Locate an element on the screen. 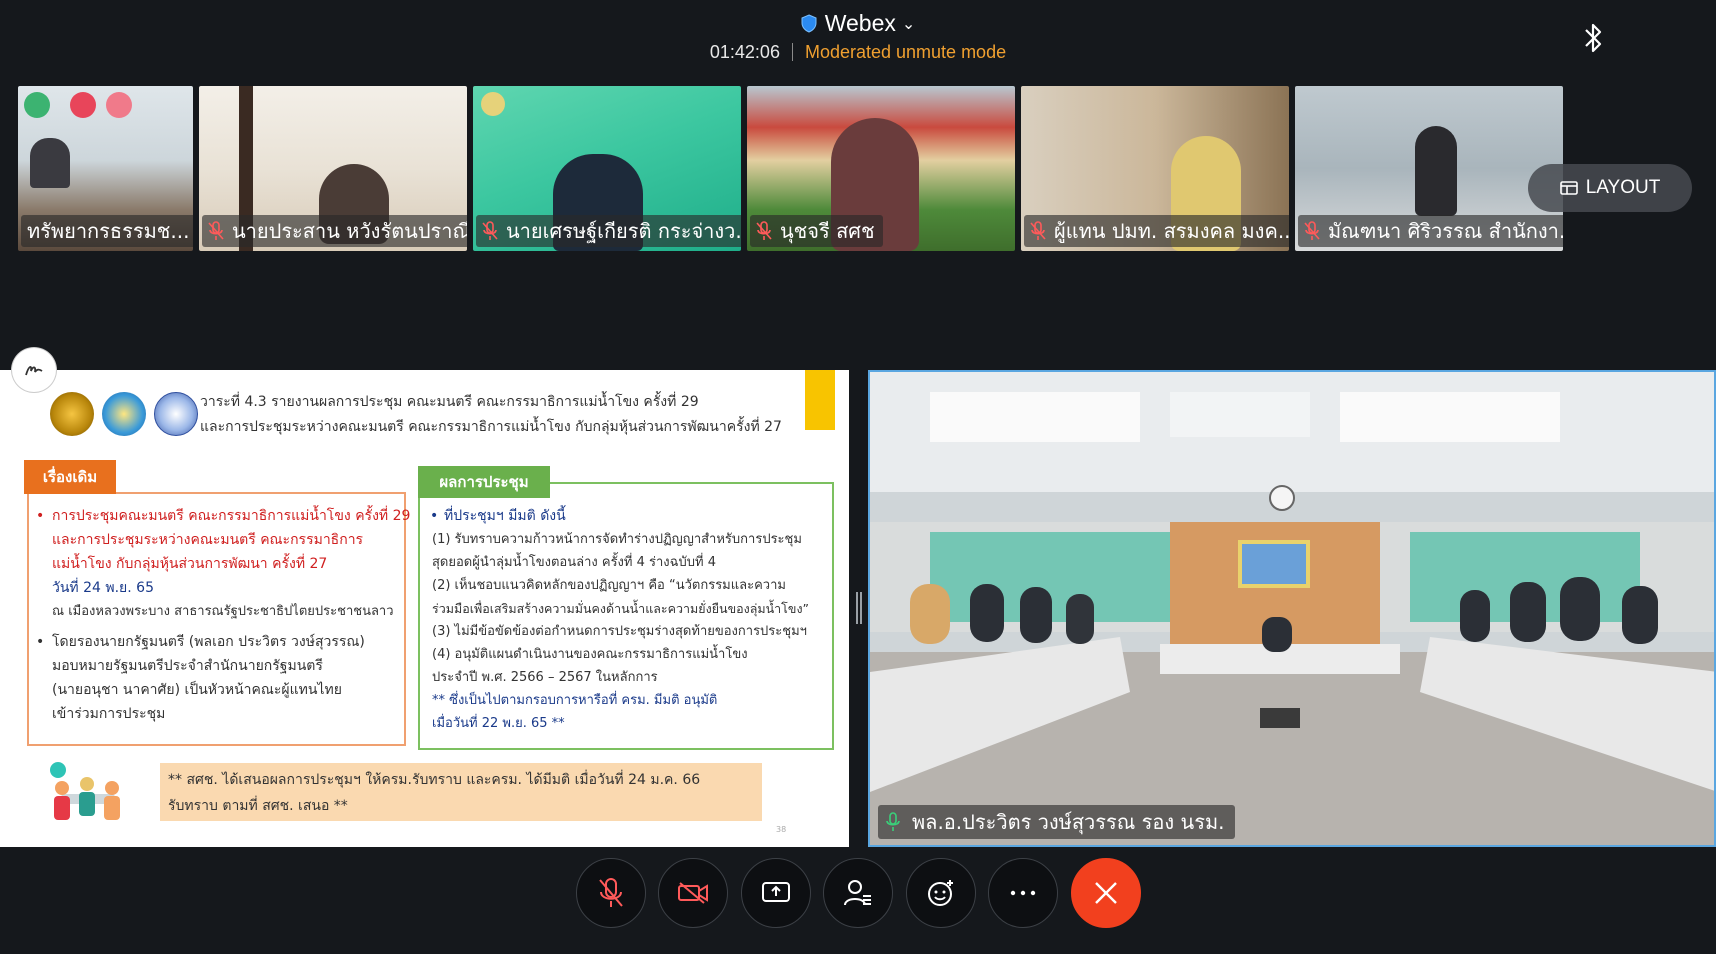 This screenshot has height=954, width=1716. participants-button is located at coordinates (858, 893).